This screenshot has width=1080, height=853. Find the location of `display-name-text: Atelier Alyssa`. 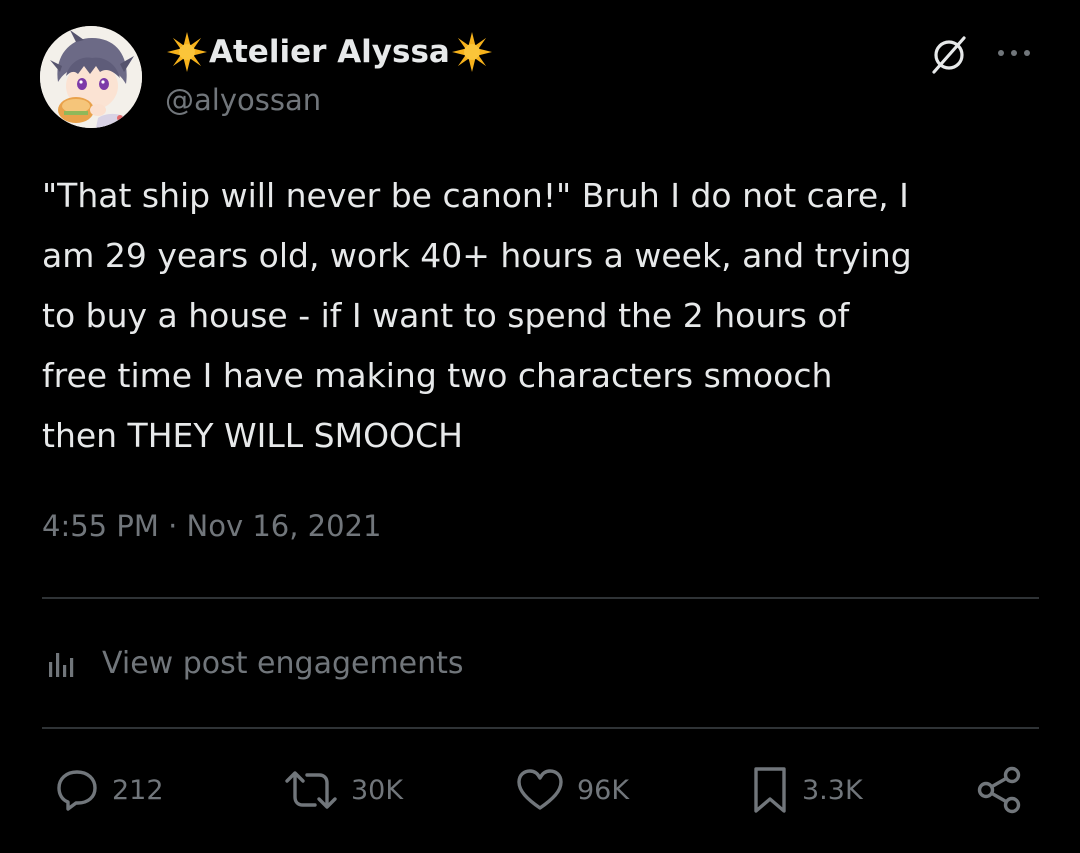

display-name-text: Atelier Alyssa is located at coordinates (329, 52).